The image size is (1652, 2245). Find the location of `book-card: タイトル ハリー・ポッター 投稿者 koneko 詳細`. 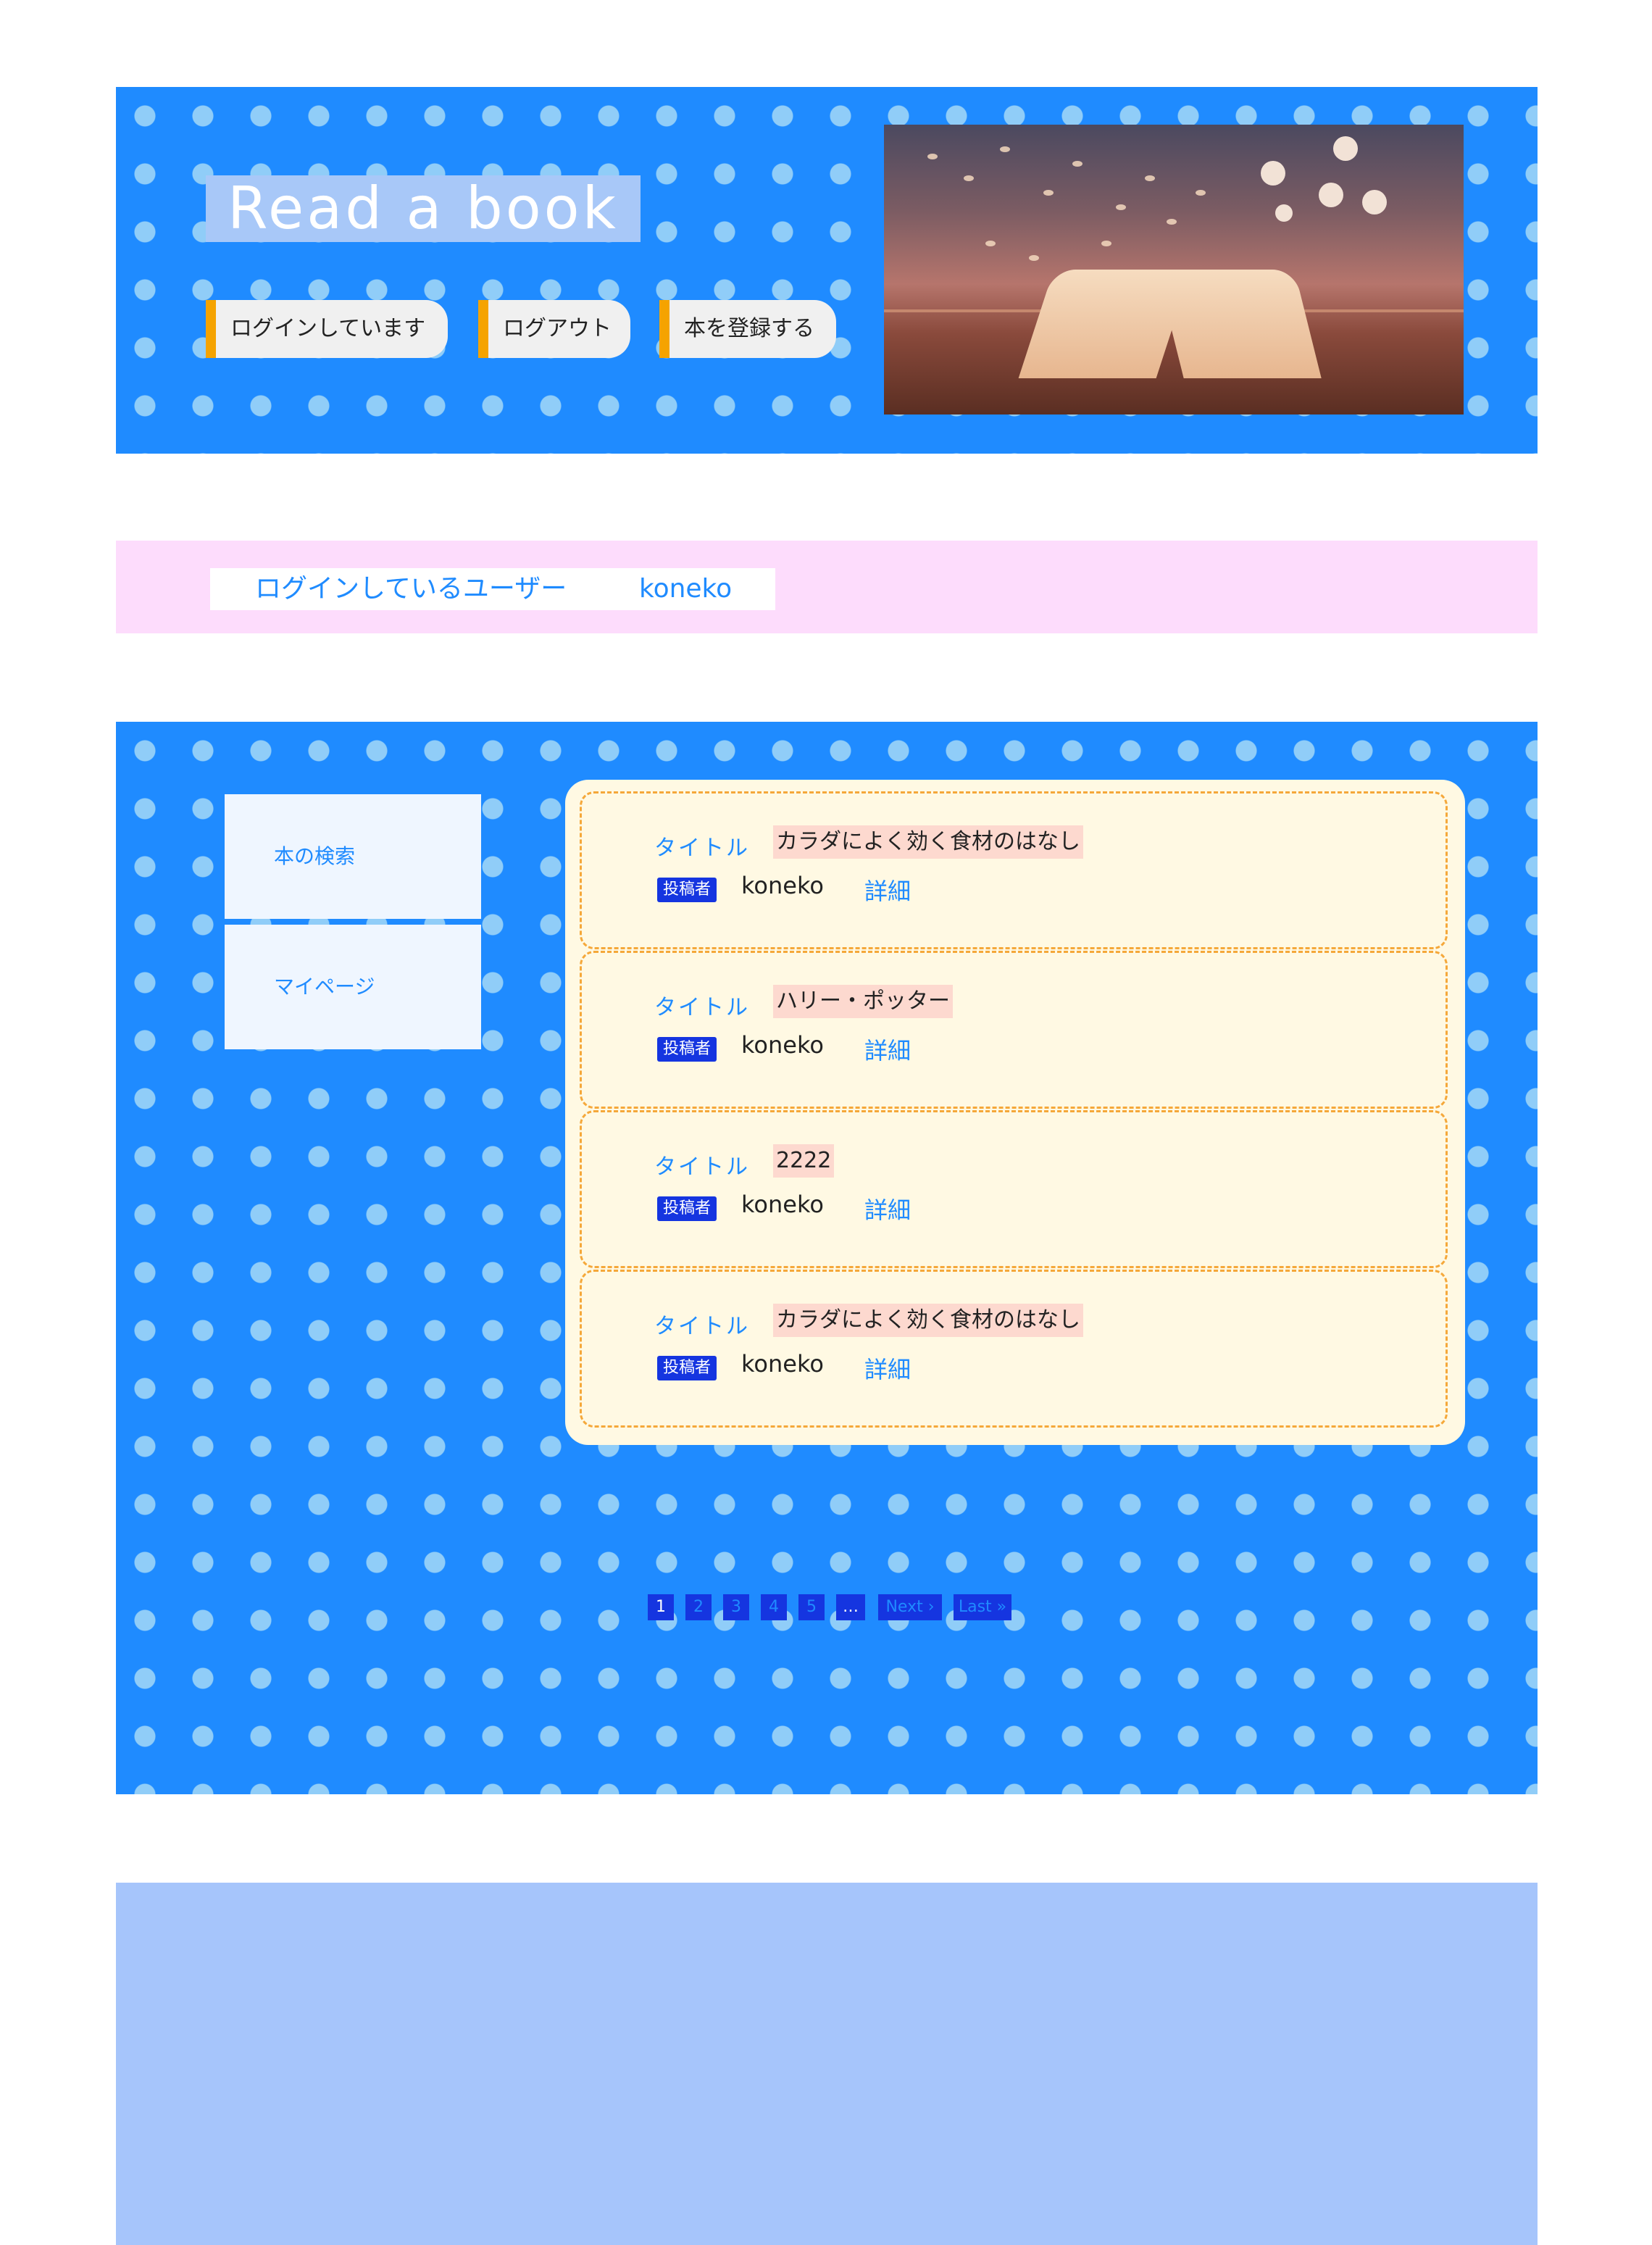

book-card: タイトル ハリー・ポッター 投稿者 koneko 詳細 is located at coordinates (1014, 1030).